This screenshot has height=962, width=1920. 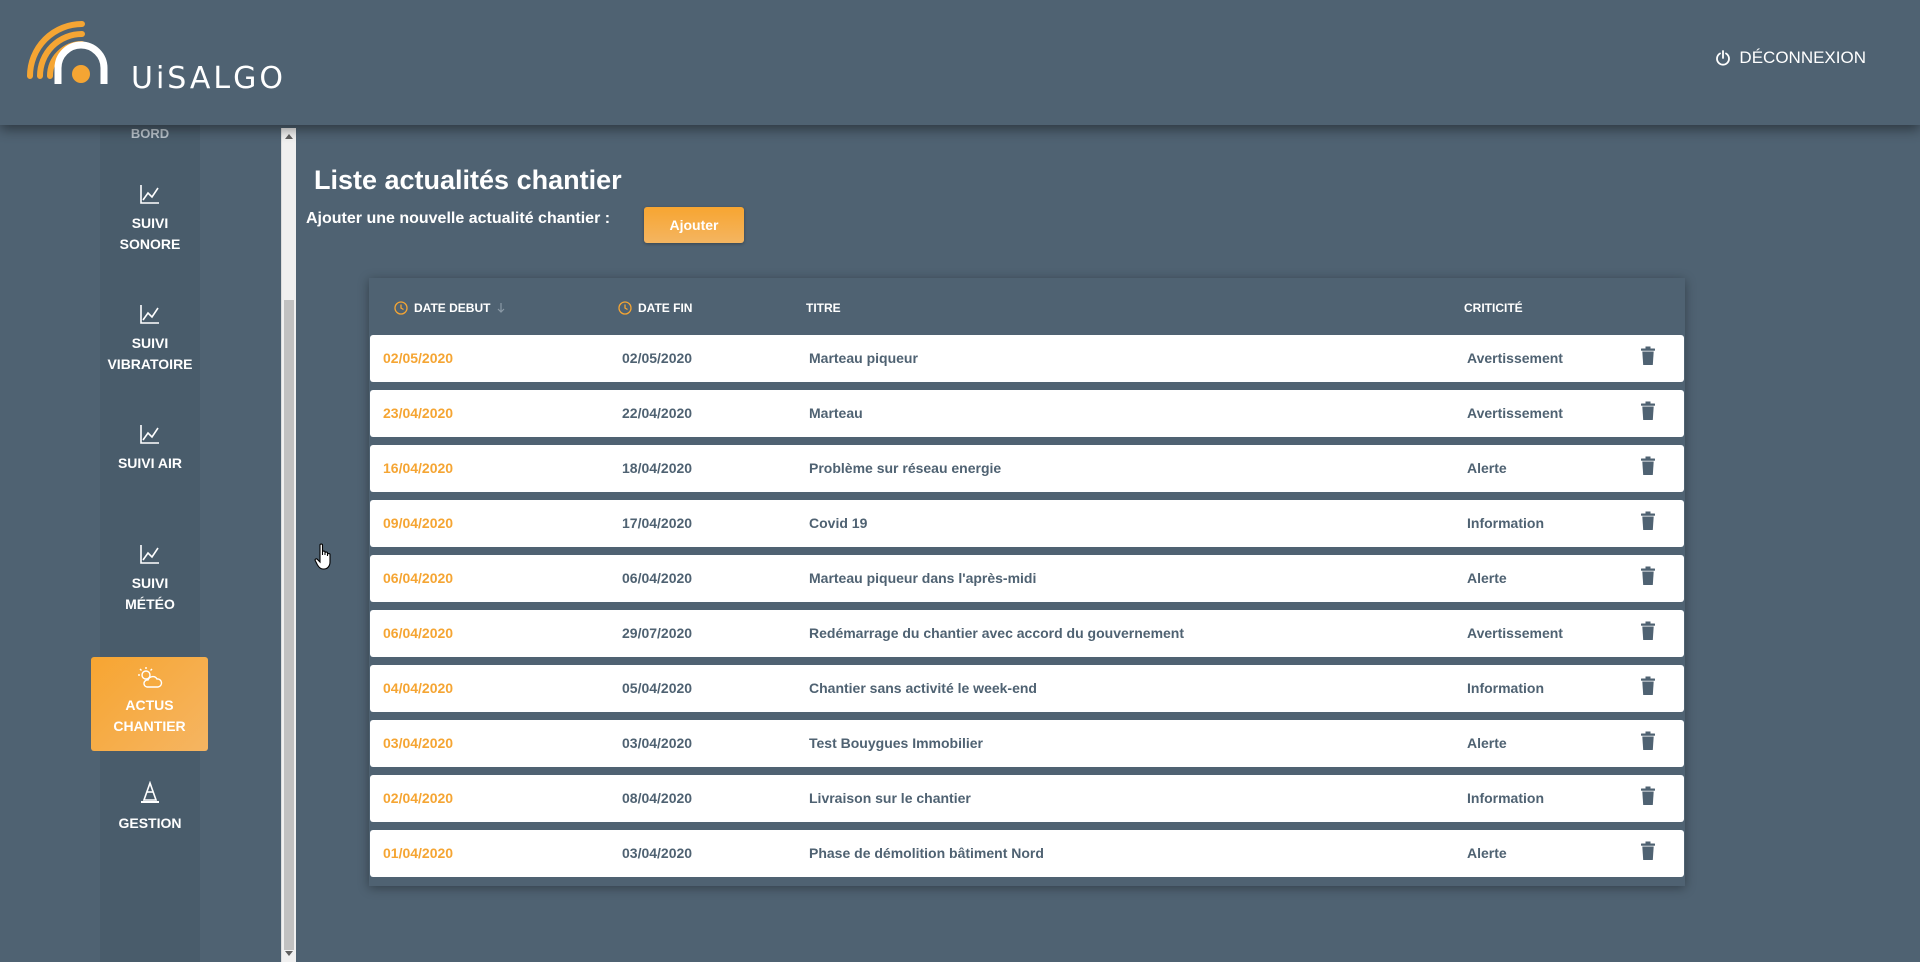 What do you see at coordinates (289, 625) in the screenshot?
I see `scroll-thumb` at bounding box center [289, 625].